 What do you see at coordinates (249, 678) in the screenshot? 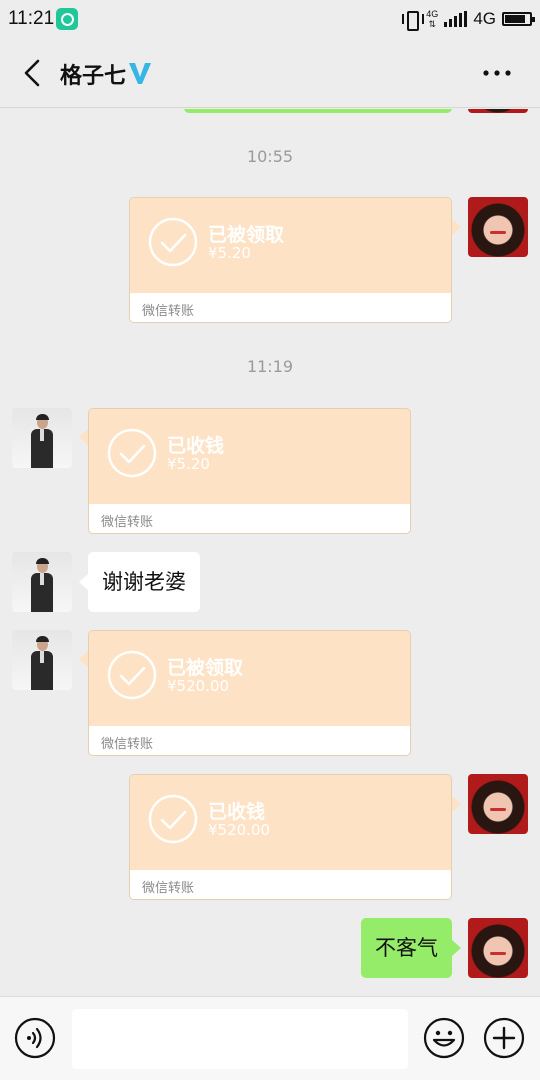
I see `transfer-card-top: 已被领取 ¥520.00` at bounding box center [249, 678].